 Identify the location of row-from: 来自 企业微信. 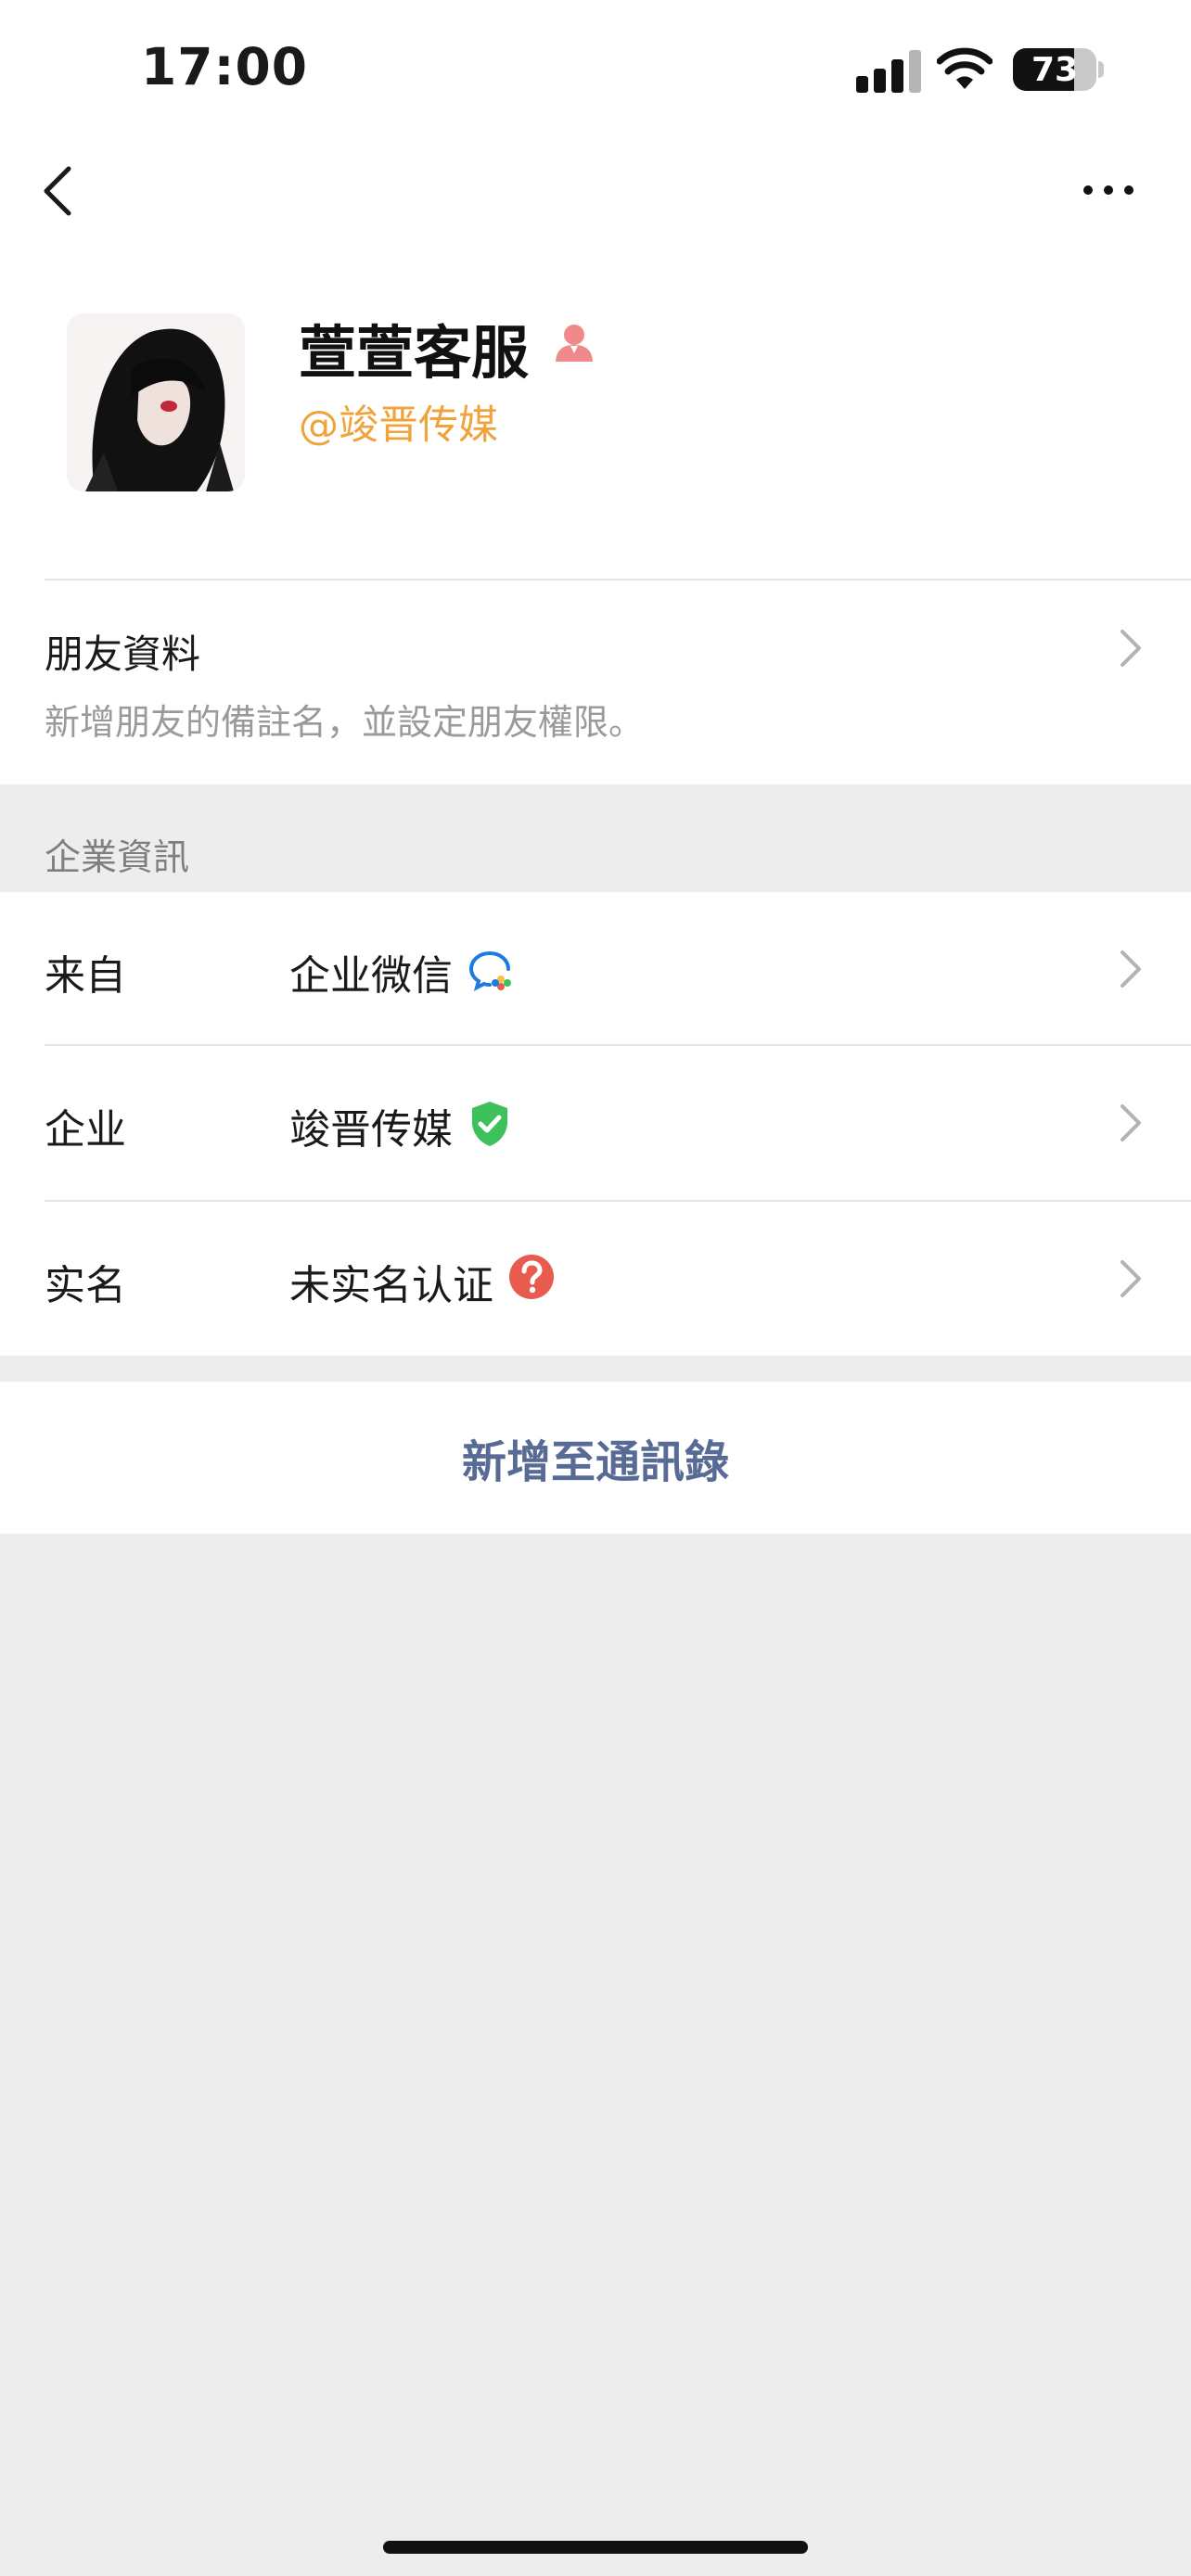
(595, 969).